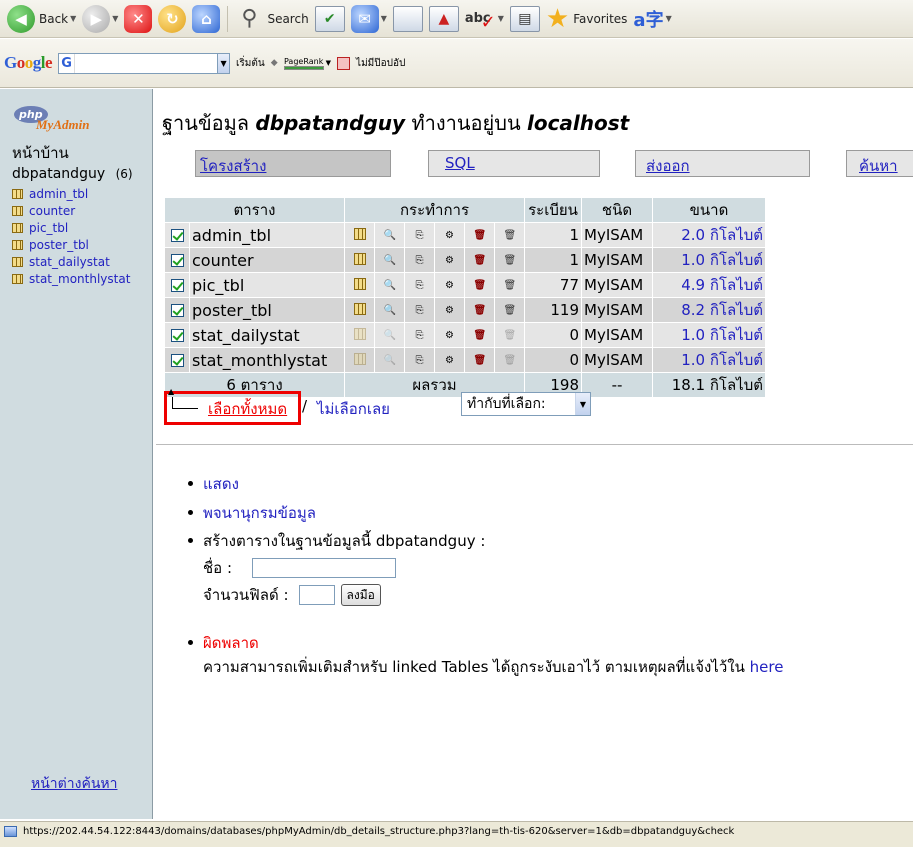  I want to click on upload-button: ▲, so click(444, 19).